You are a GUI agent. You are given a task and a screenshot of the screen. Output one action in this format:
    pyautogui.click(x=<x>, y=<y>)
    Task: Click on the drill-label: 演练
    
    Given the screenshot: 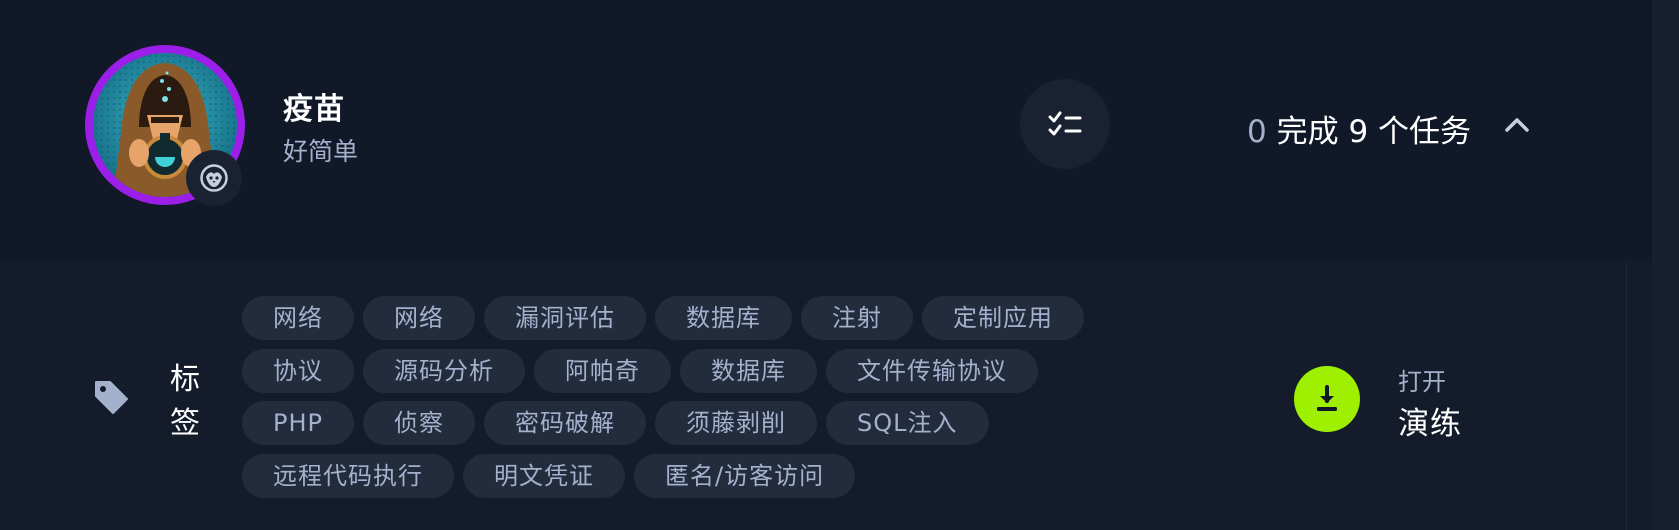 What is the action you would take?
    pyautogui.click(x=1430, y=420)
    